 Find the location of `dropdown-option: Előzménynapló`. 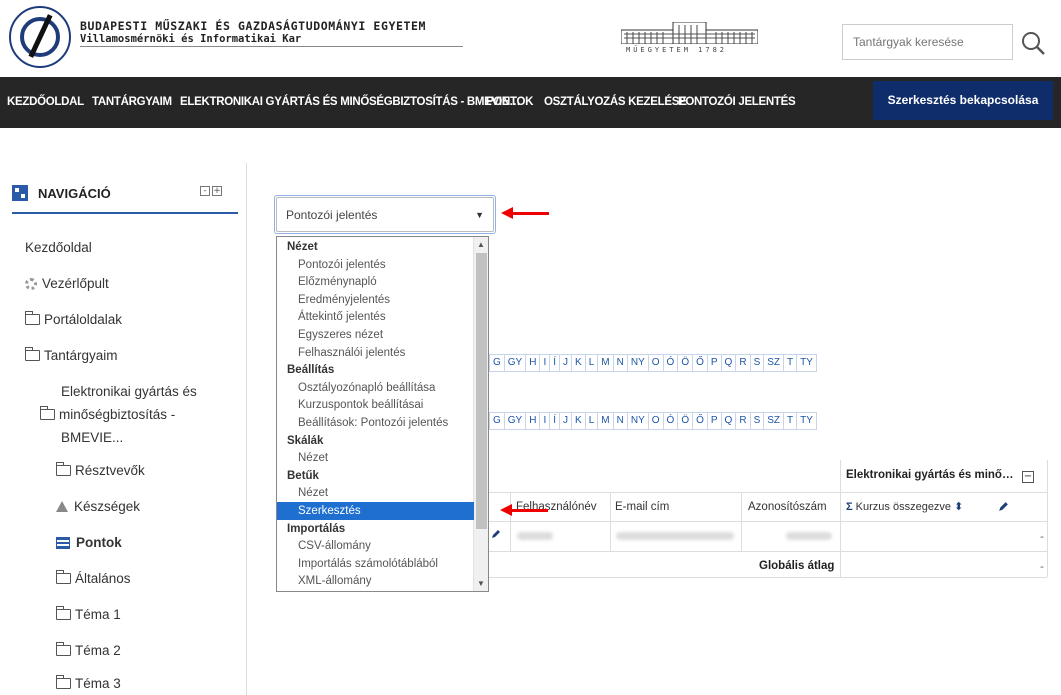

dropdown-option: Előzménynapló is located at coordinates (375, 282).